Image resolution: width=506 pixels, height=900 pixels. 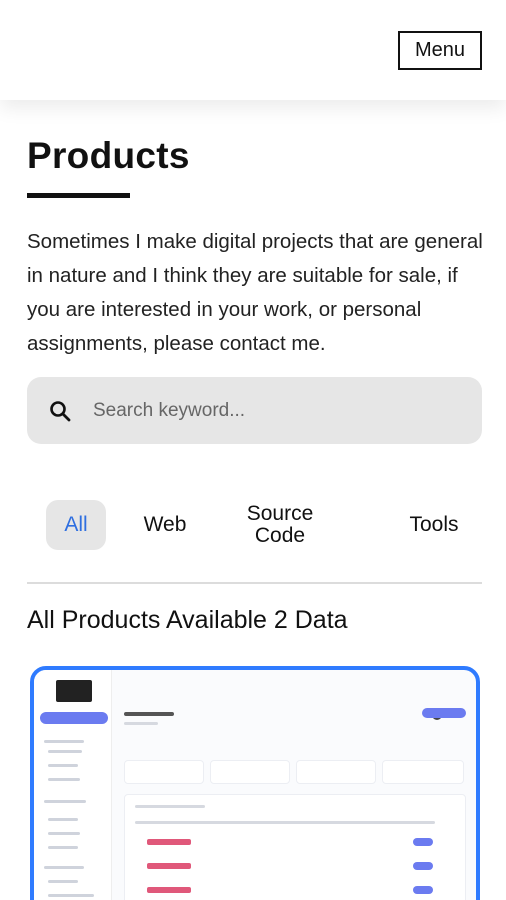 What do you see at coordinates (165, 525) in the screenshot?
I see `tab-web: Web` at bounding box center [165, 525].